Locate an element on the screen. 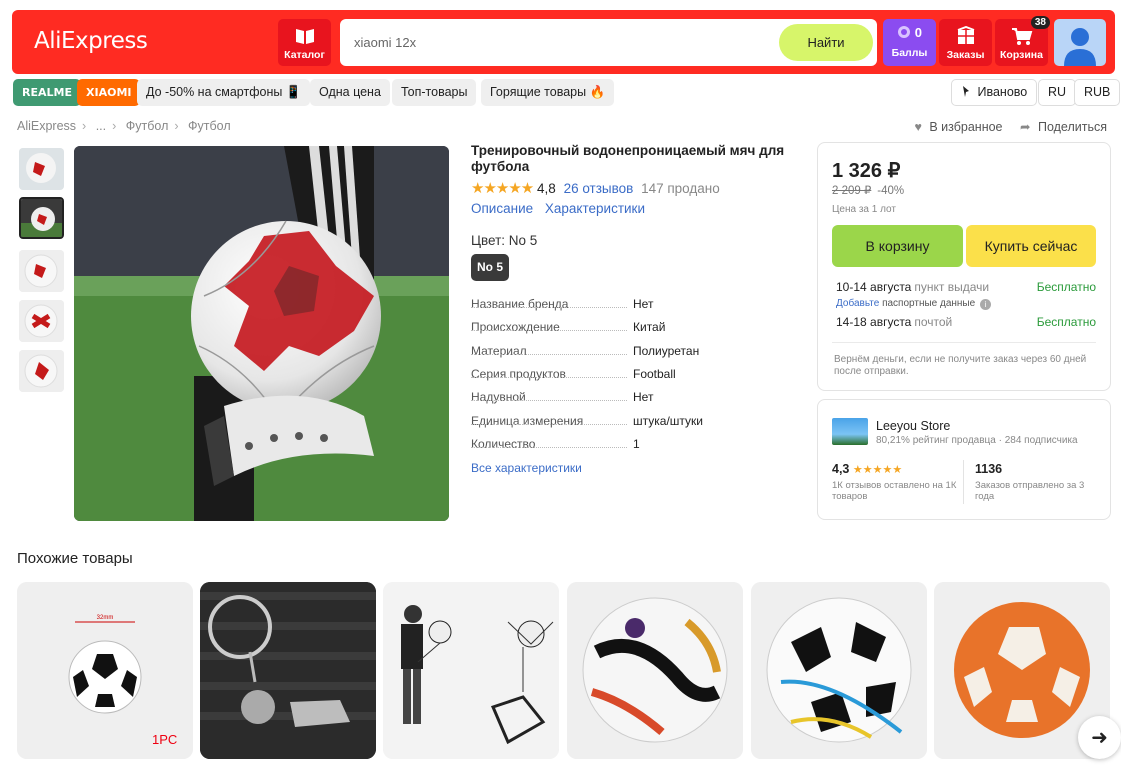 Image resolution: width=1121 pixels, height=768 pixels. spec-key: Единица измерения is located at coordinates (527, 421).